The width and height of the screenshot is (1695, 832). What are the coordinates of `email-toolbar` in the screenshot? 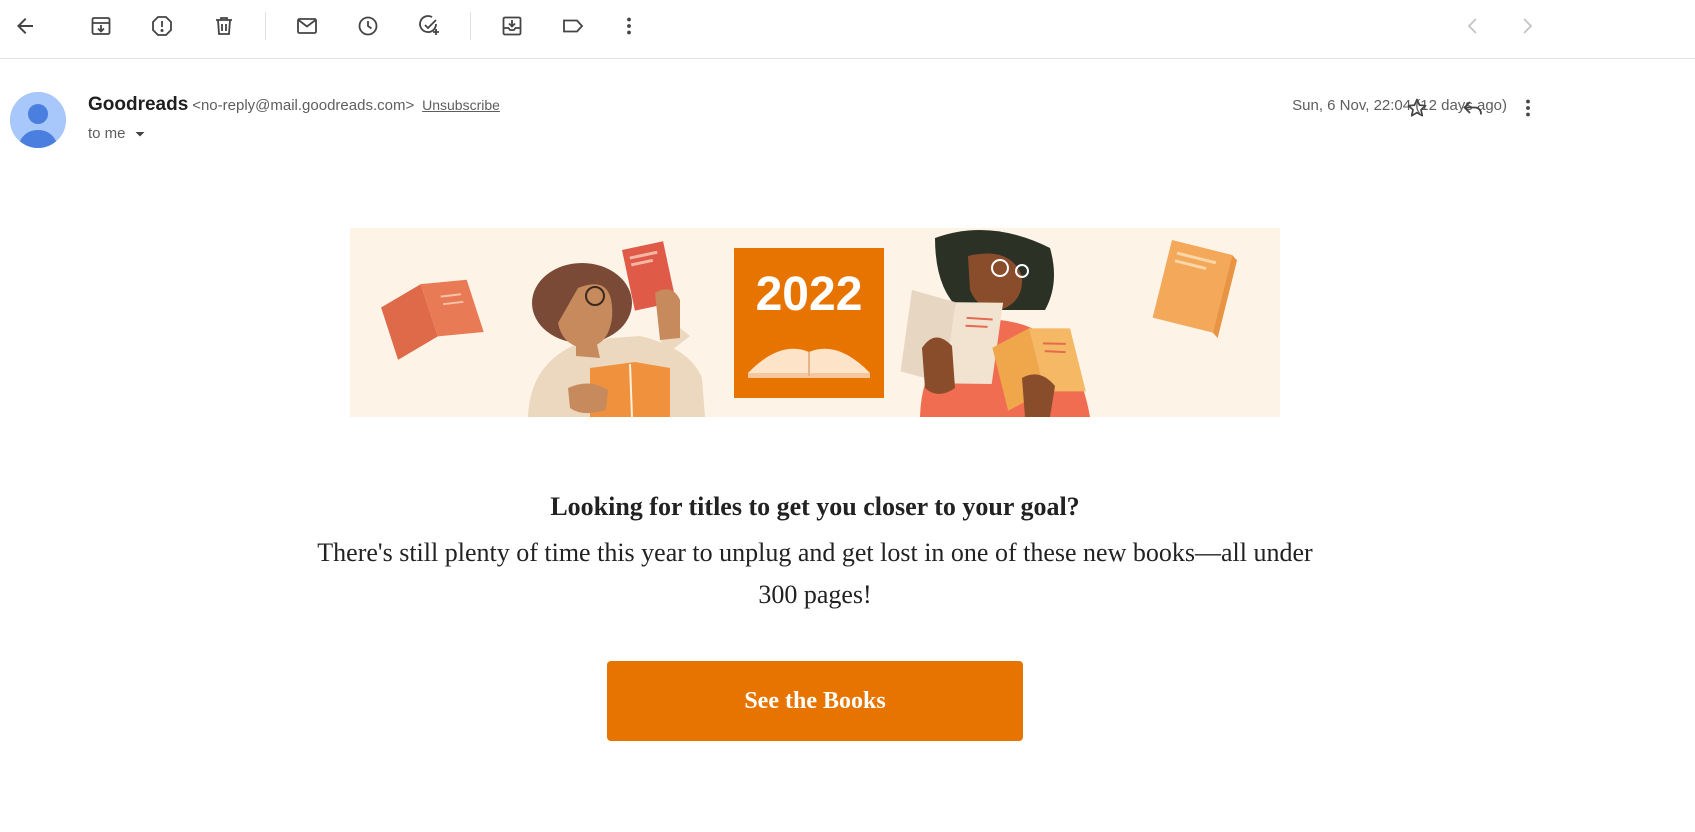 It's located at (847, 29).